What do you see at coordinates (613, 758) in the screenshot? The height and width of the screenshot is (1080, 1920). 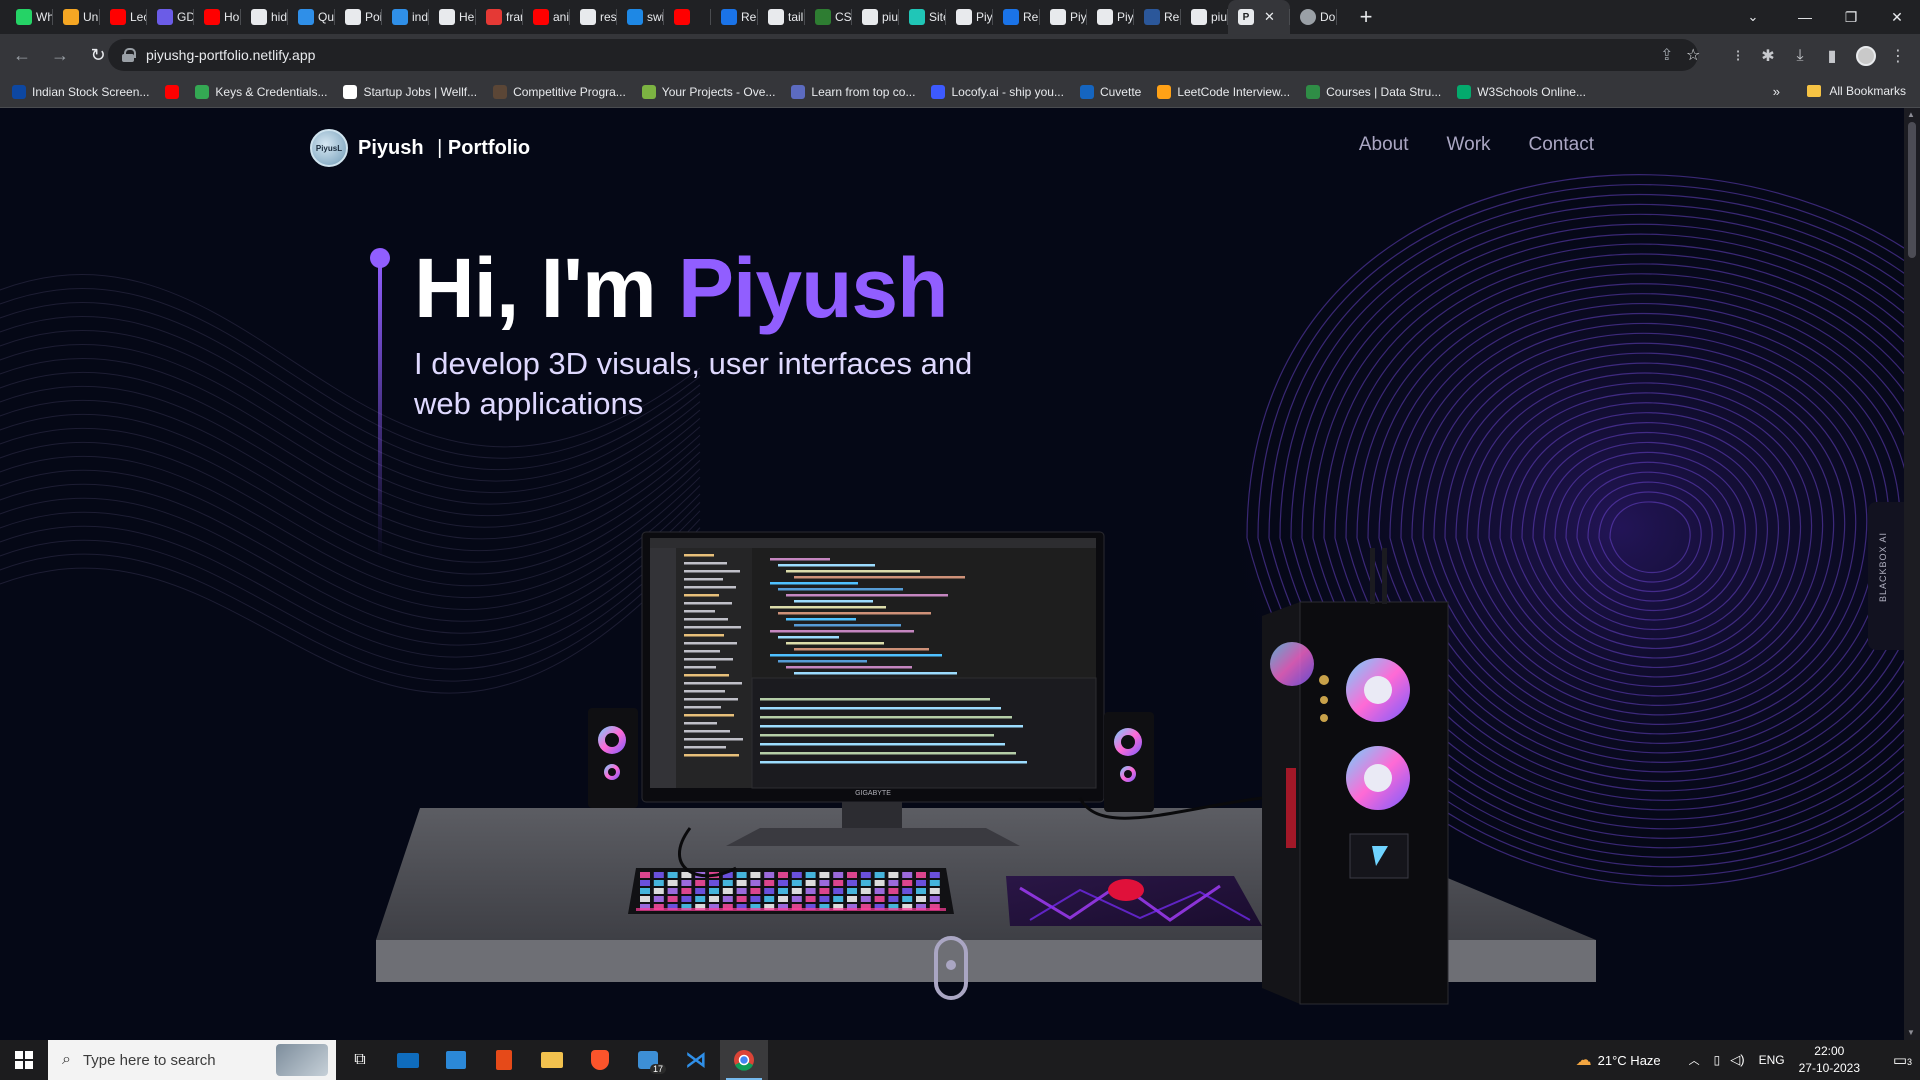 I see `left-speaker` at bounding box center [613, 758].